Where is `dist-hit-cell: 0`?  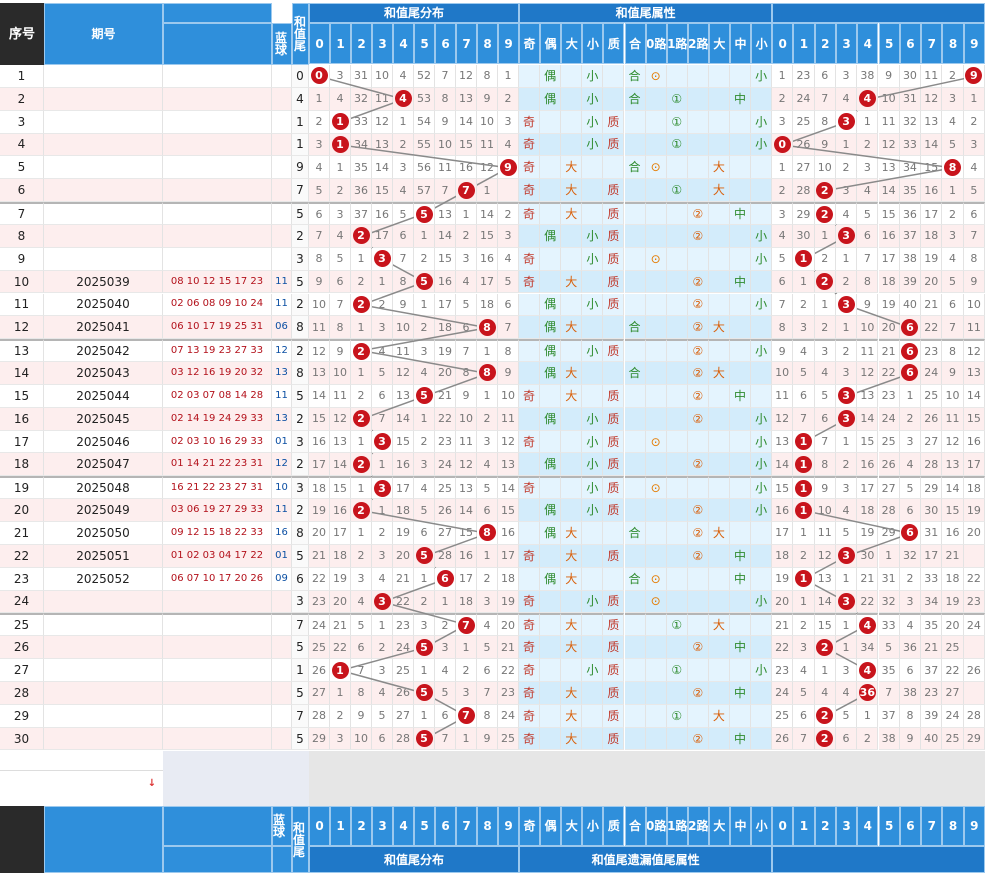
dist-hit-cell: 0 is located at coordinates (319, 76).